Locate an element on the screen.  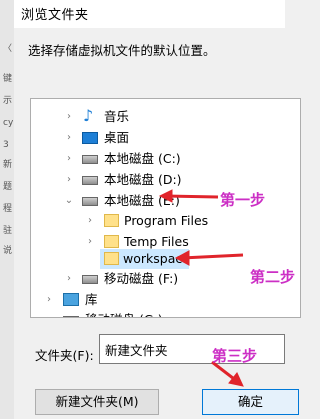
tree-item-drive-d: › 本地磁盘 (D:) is located at coordinates (165, 180).